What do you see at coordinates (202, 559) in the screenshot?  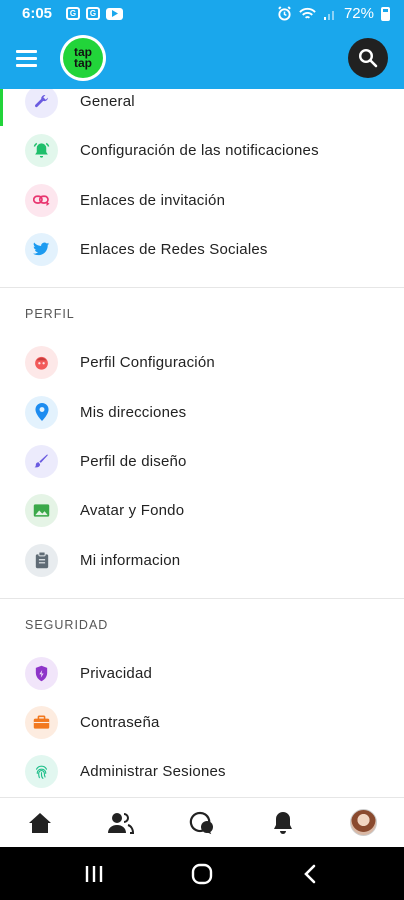 I see `settings-item-my-info: Mi informacion` at bounding box center [202, 559].